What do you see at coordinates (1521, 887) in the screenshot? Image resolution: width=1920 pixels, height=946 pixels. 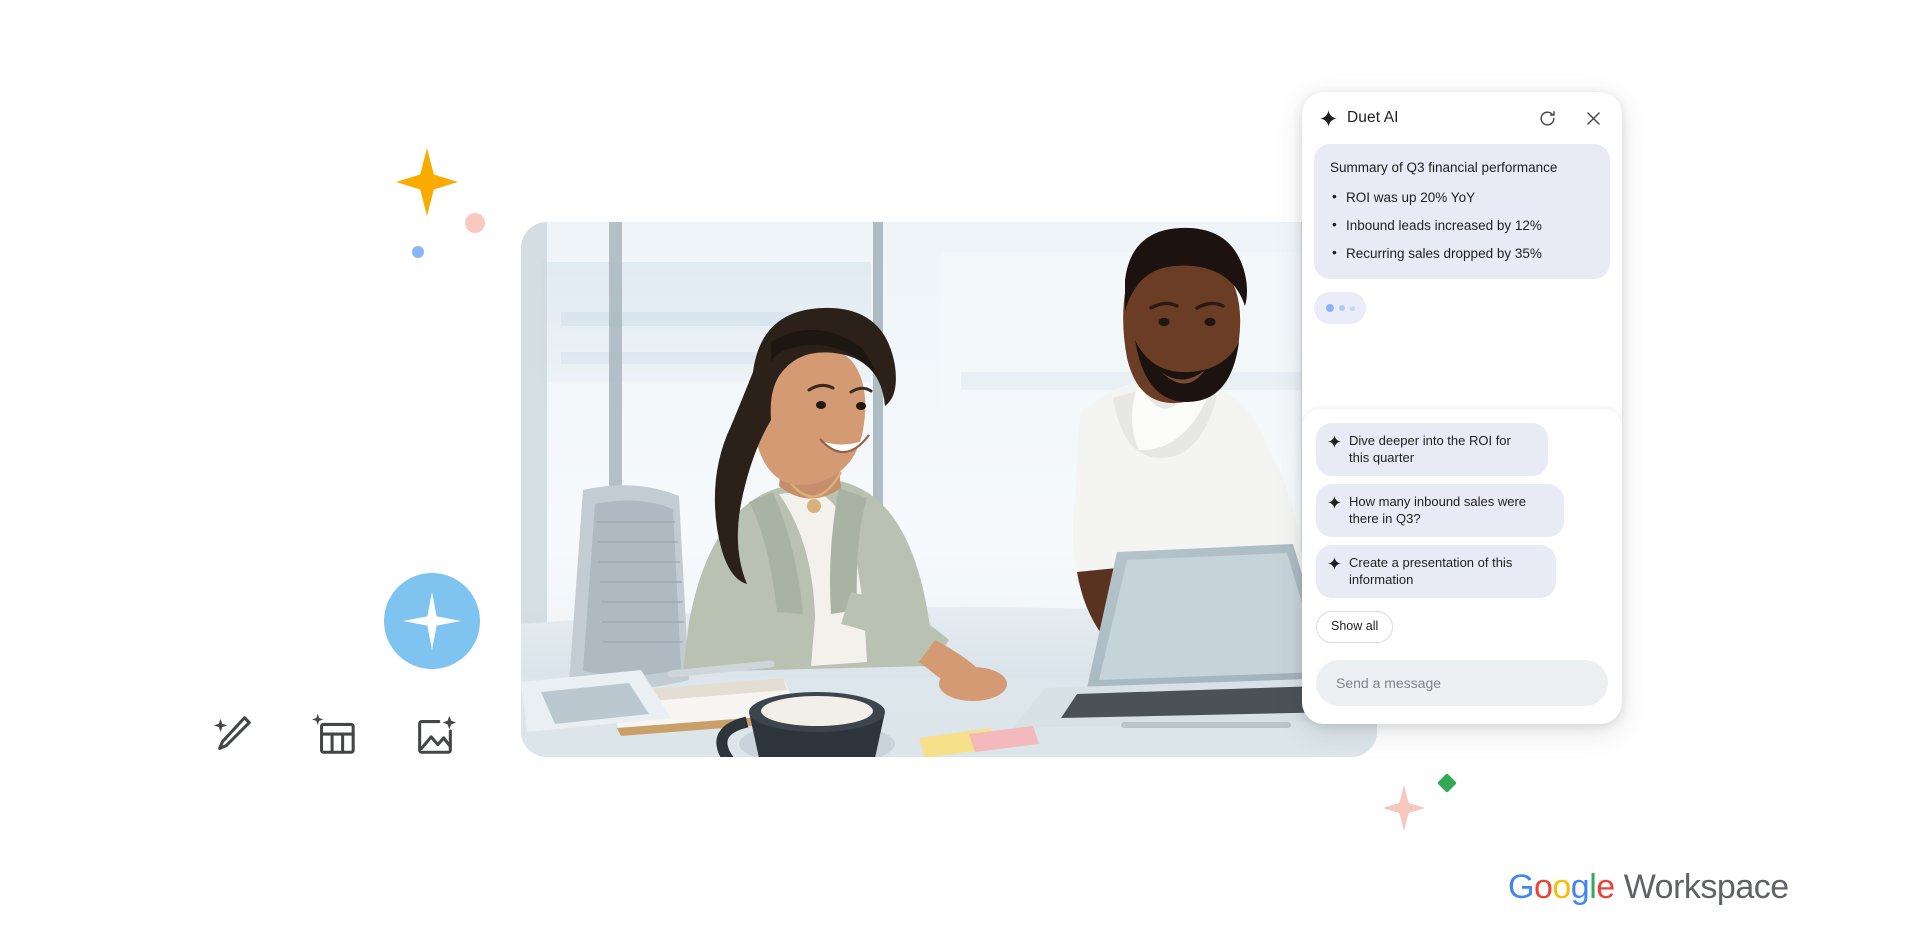 I see `logo-letter-g: G` at bounding box center [1521, 887].